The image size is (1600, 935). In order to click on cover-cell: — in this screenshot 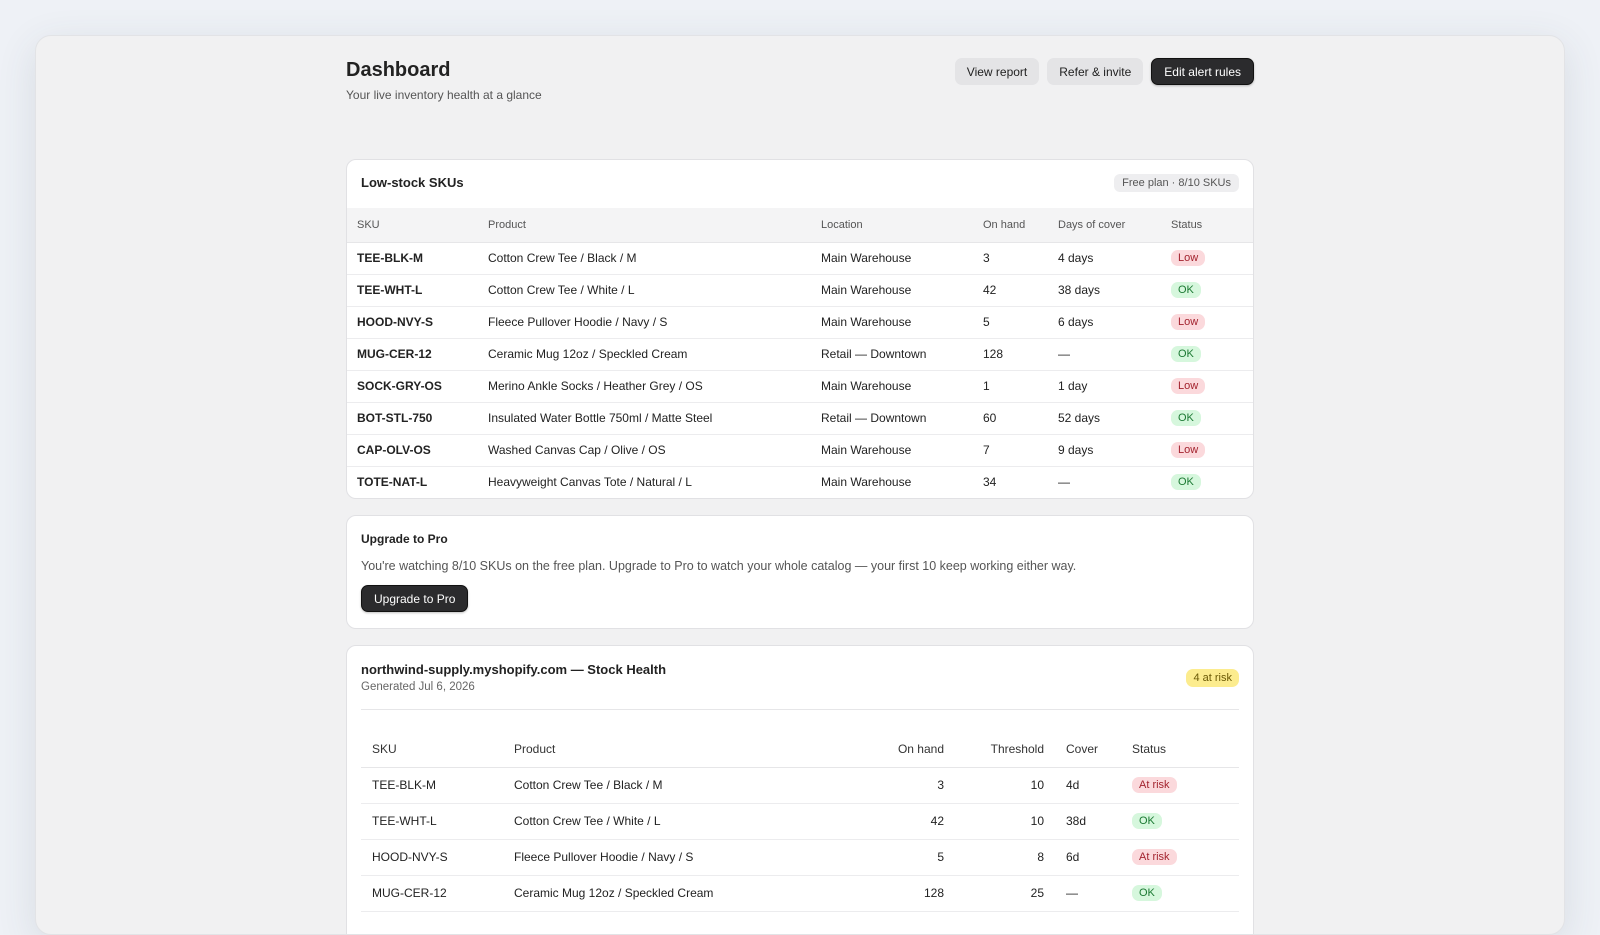, I will do `click(1088, 893)`.